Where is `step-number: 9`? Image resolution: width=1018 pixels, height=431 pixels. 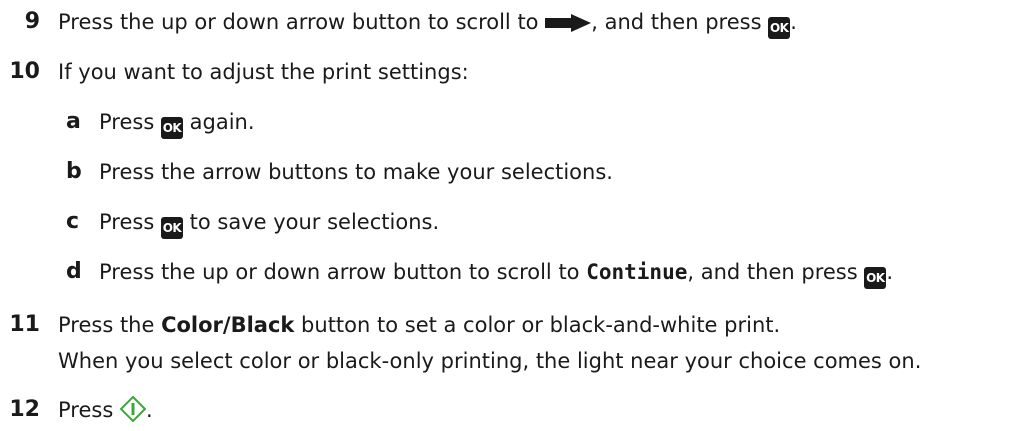 step-number: 9 is located at coordinates (32, 21).